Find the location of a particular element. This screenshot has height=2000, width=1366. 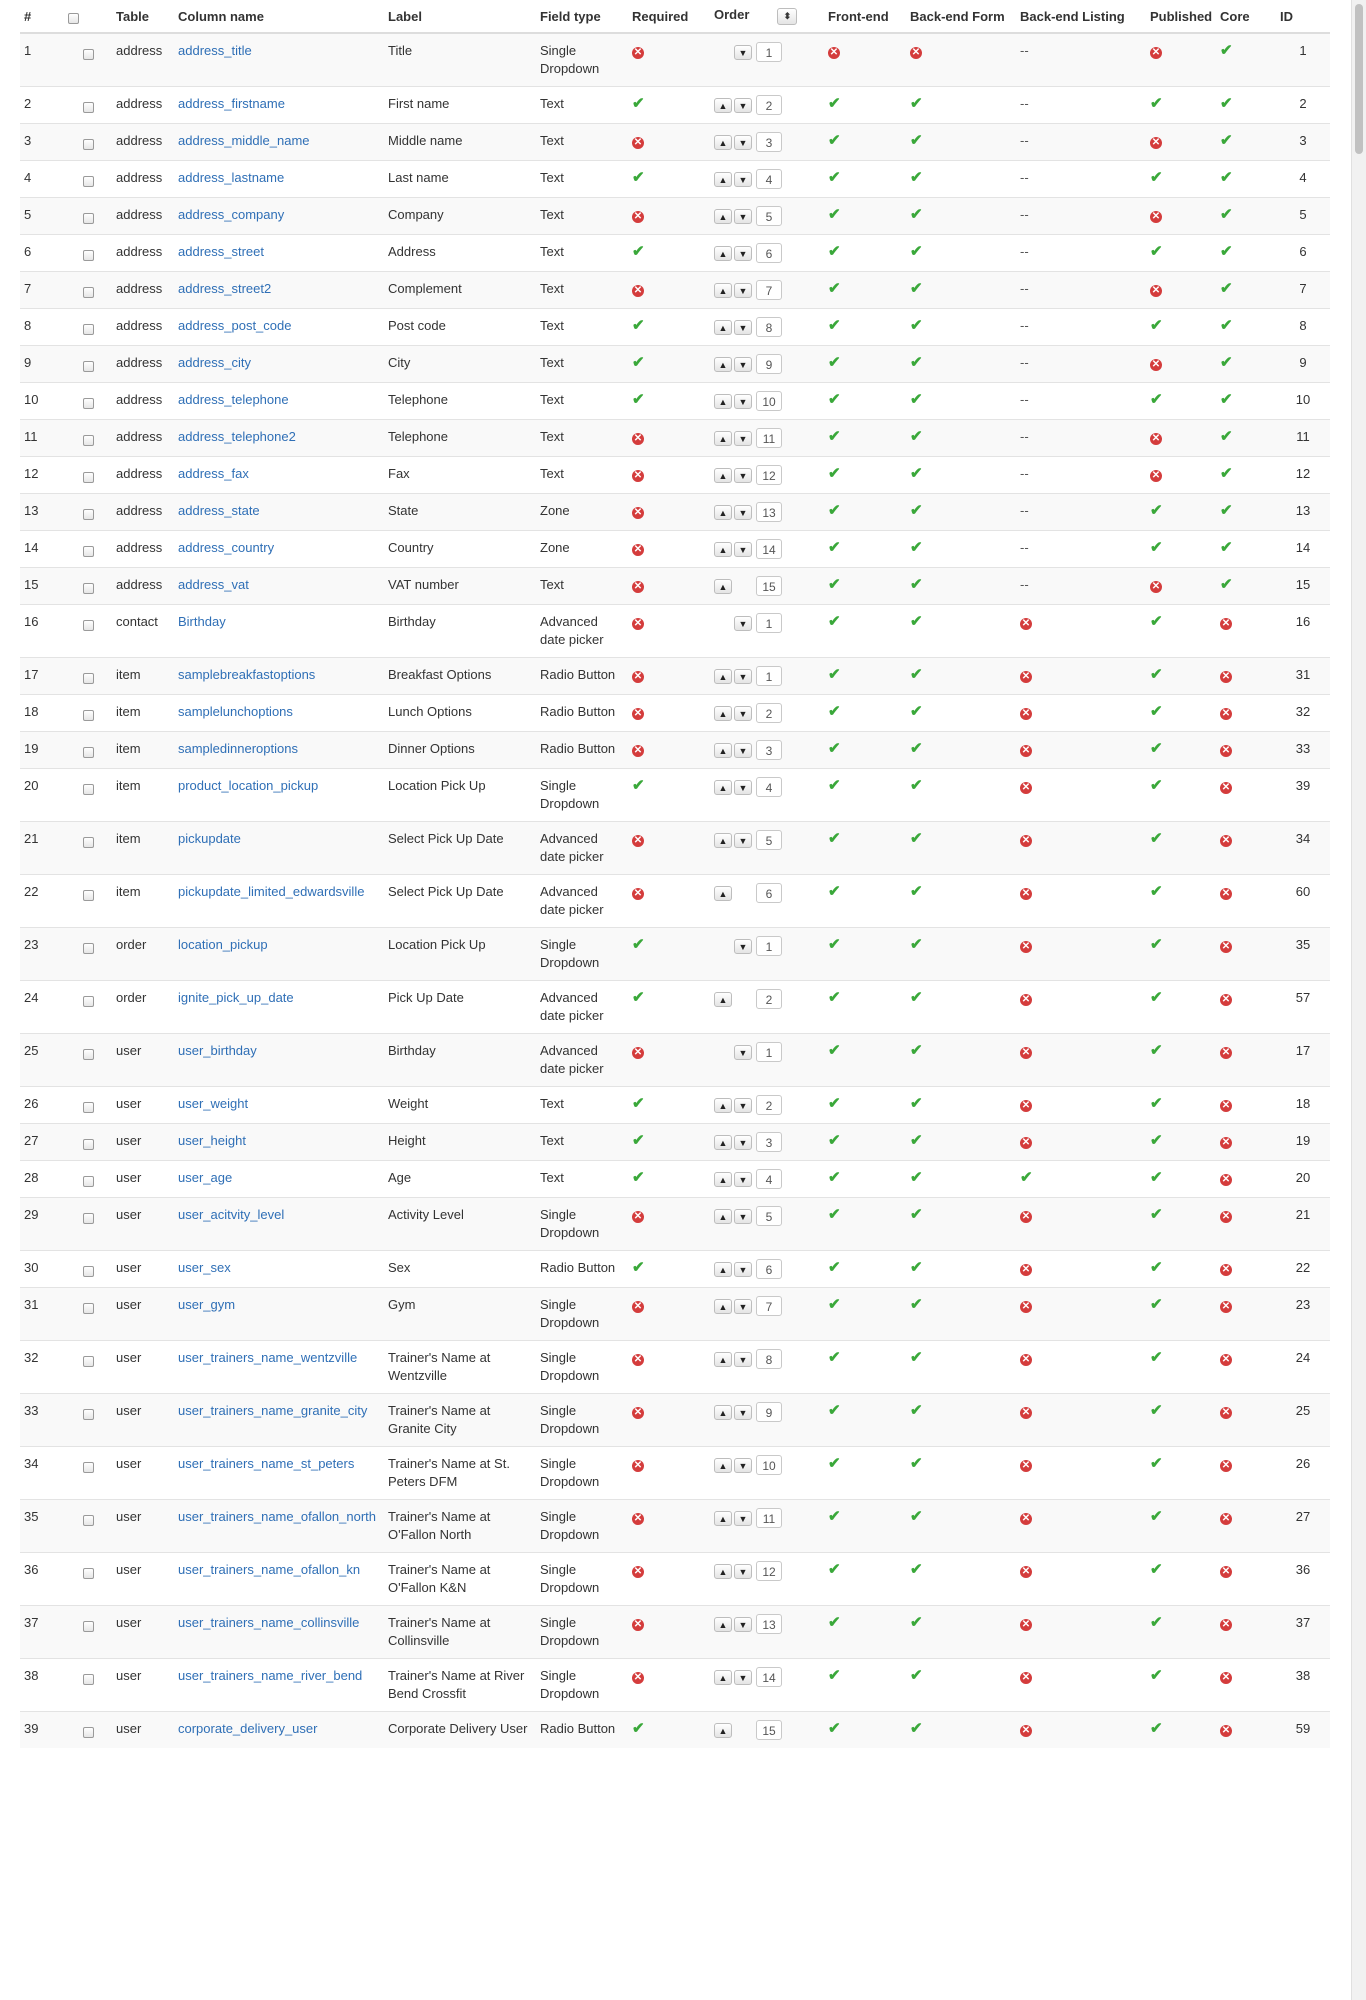

col-id-header: ID is located at coordinates (1303, 17).